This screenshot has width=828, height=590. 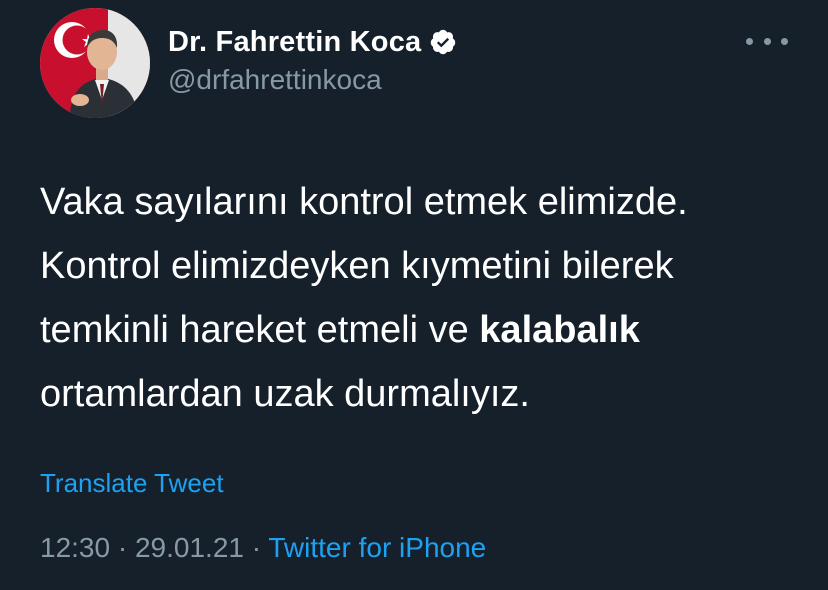 I want to click on translate-tweet-link: Translate Tweet, so click(x=132, y=483).